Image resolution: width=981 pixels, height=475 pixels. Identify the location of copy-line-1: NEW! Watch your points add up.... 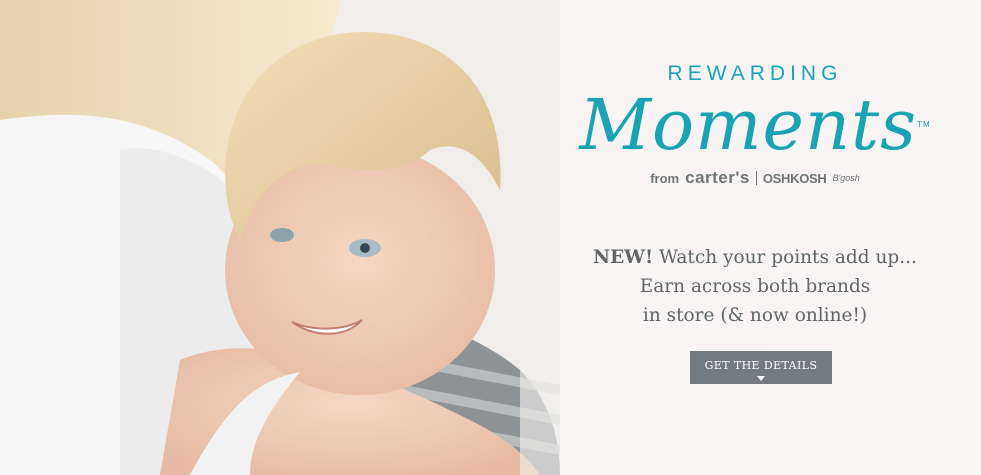
(755, 257).